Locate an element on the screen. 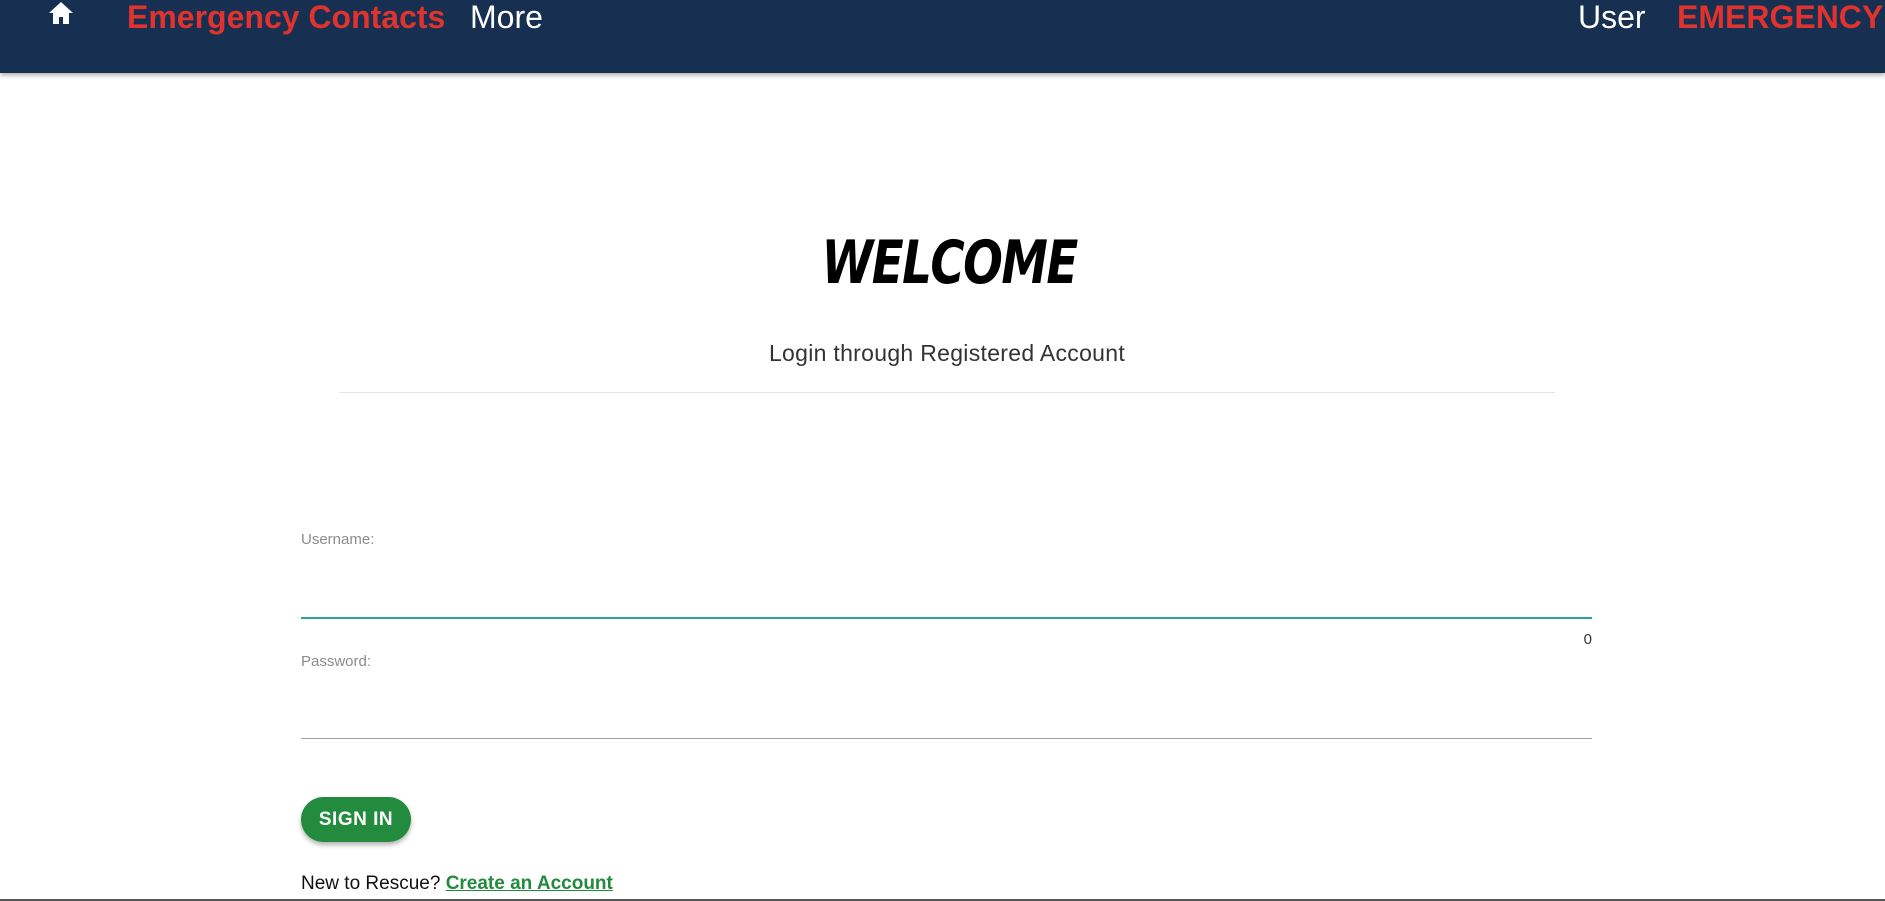 The width and height of the screenshot is (1885, 901). username-character-counter: 0 is located at coordinates (1587, 639).